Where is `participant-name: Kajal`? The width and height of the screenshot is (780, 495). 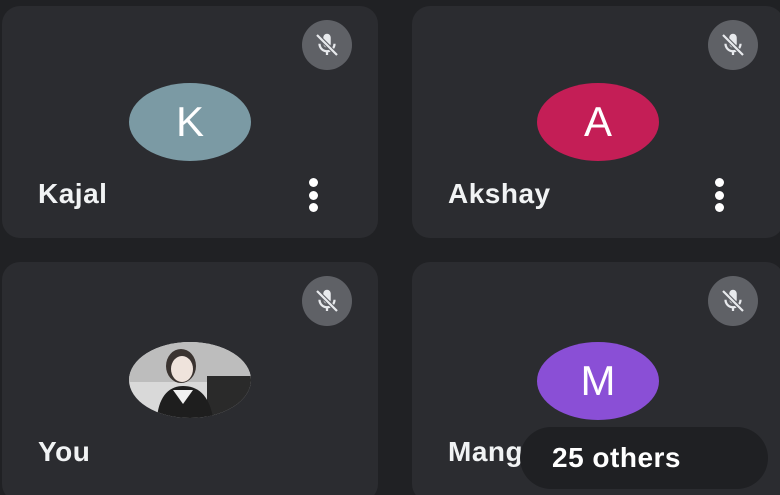 participant-name: Kajal is located at coordinates (73, 193).